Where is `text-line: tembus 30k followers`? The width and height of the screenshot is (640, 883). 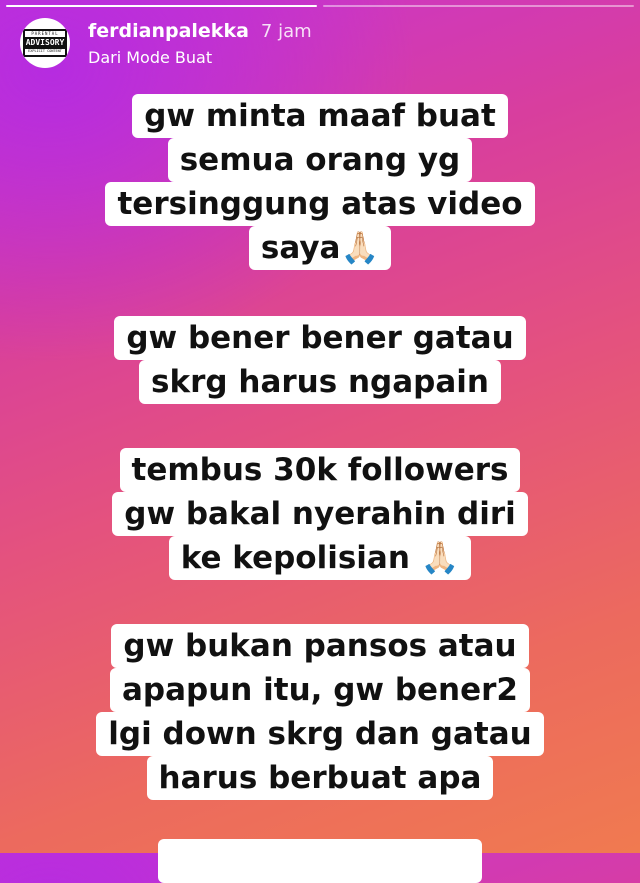
text-line: tembus 30k followers is located at coordinates (320, 470).